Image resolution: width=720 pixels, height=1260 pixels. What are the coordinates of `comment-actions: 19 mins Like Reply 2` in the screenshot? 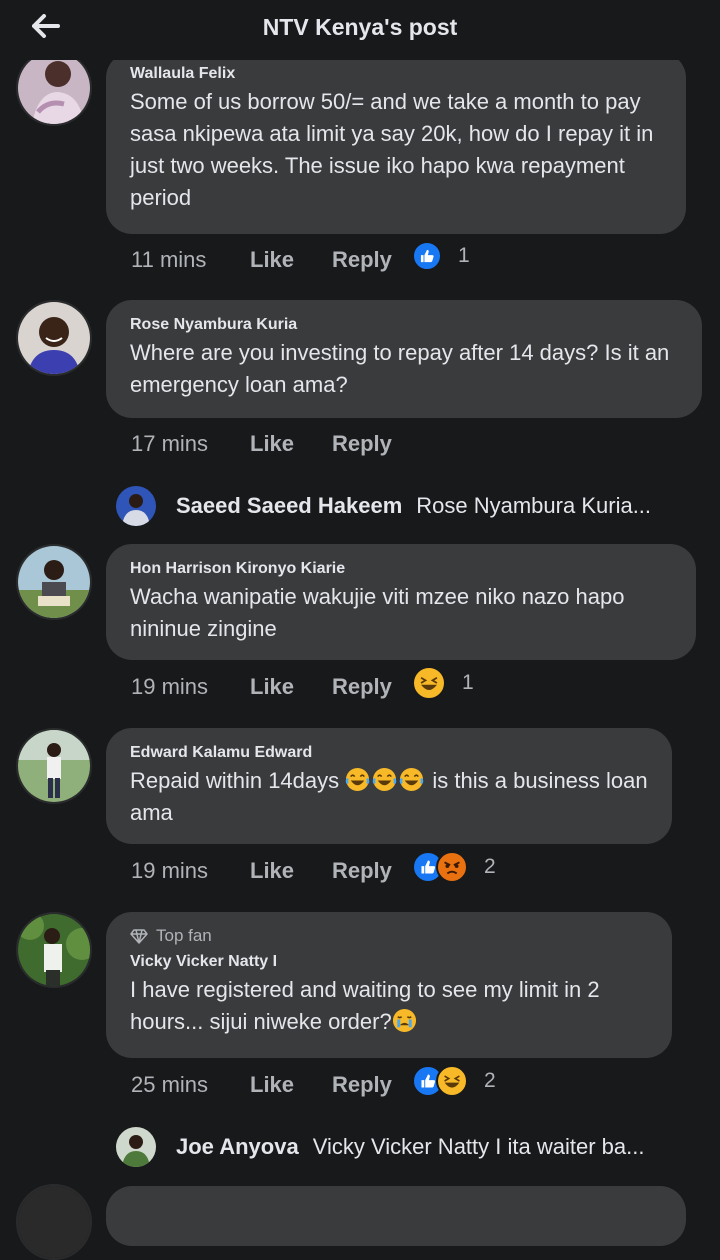 It's located at (313, 870).